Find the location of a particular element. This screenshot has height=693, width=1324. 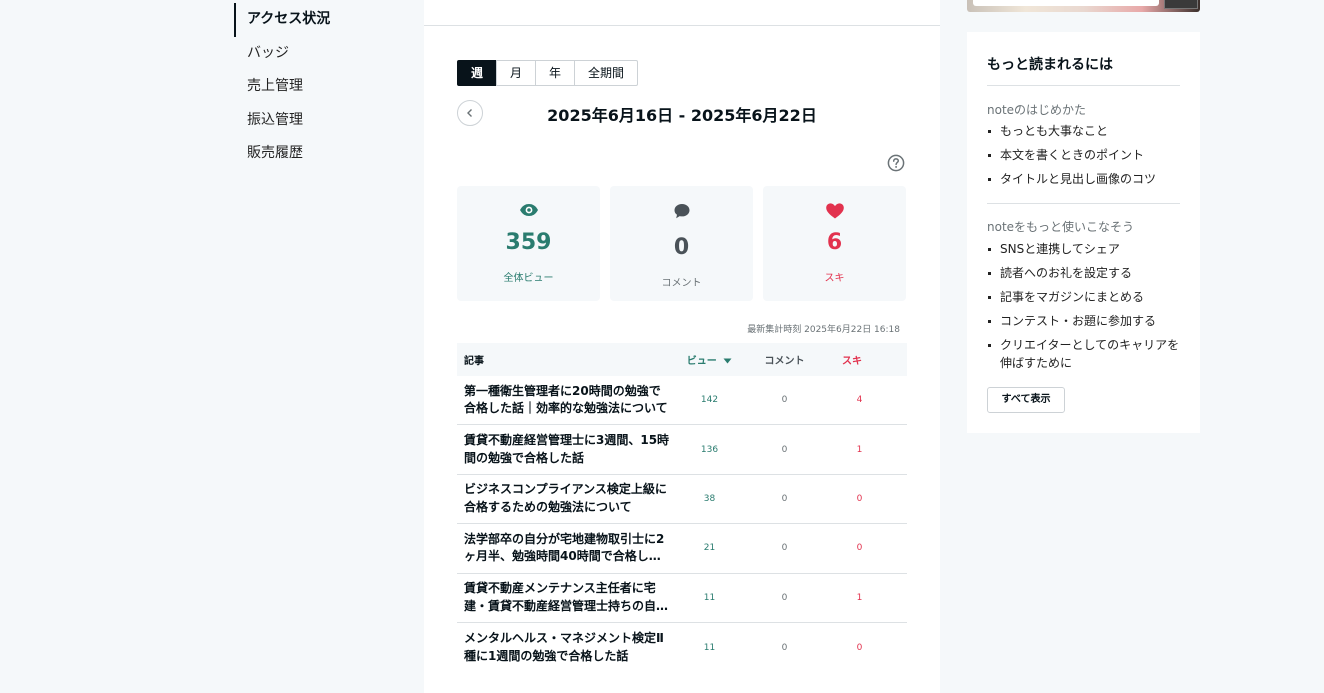

table-row: 賃貸不動産経営管理士に3週間、15時間の勉強で合格した話 136 0 1 is located at coordinates (682, 450).